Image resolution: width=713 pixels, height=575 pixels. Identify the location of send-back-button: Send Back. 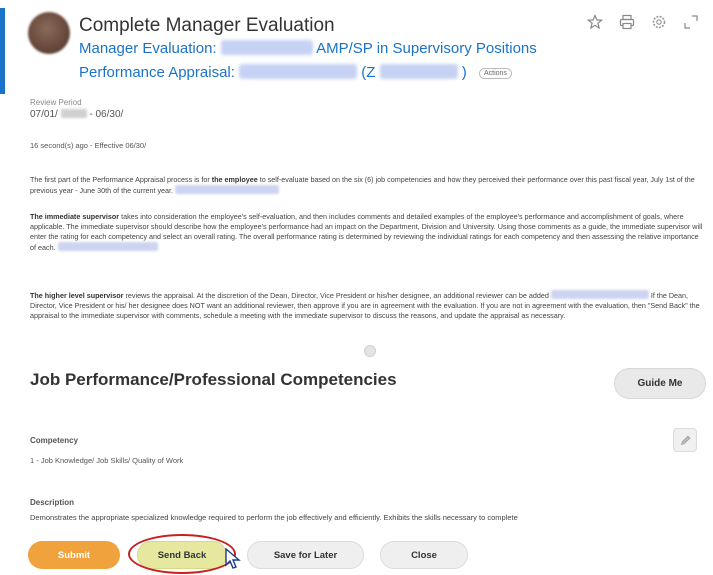
(182, 555).